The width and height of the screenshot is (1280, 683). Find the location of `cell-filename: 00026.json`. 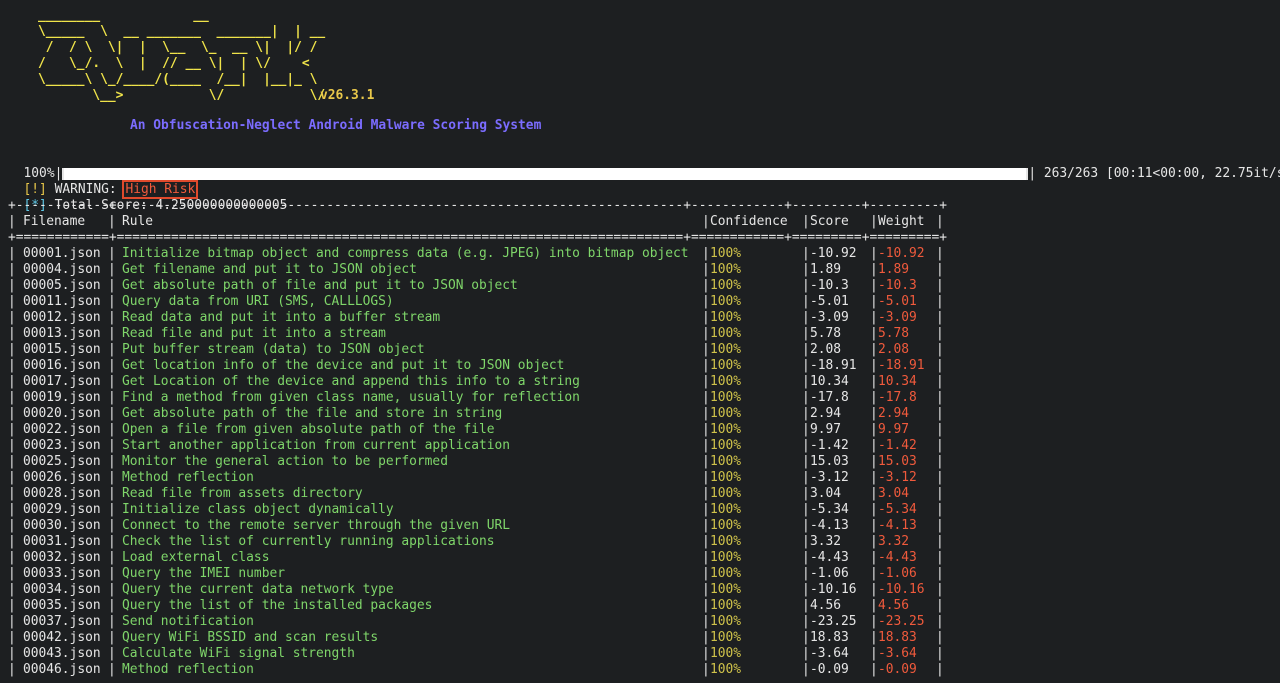

cell-filename: 00026.json is located at coordinates (62, 477).